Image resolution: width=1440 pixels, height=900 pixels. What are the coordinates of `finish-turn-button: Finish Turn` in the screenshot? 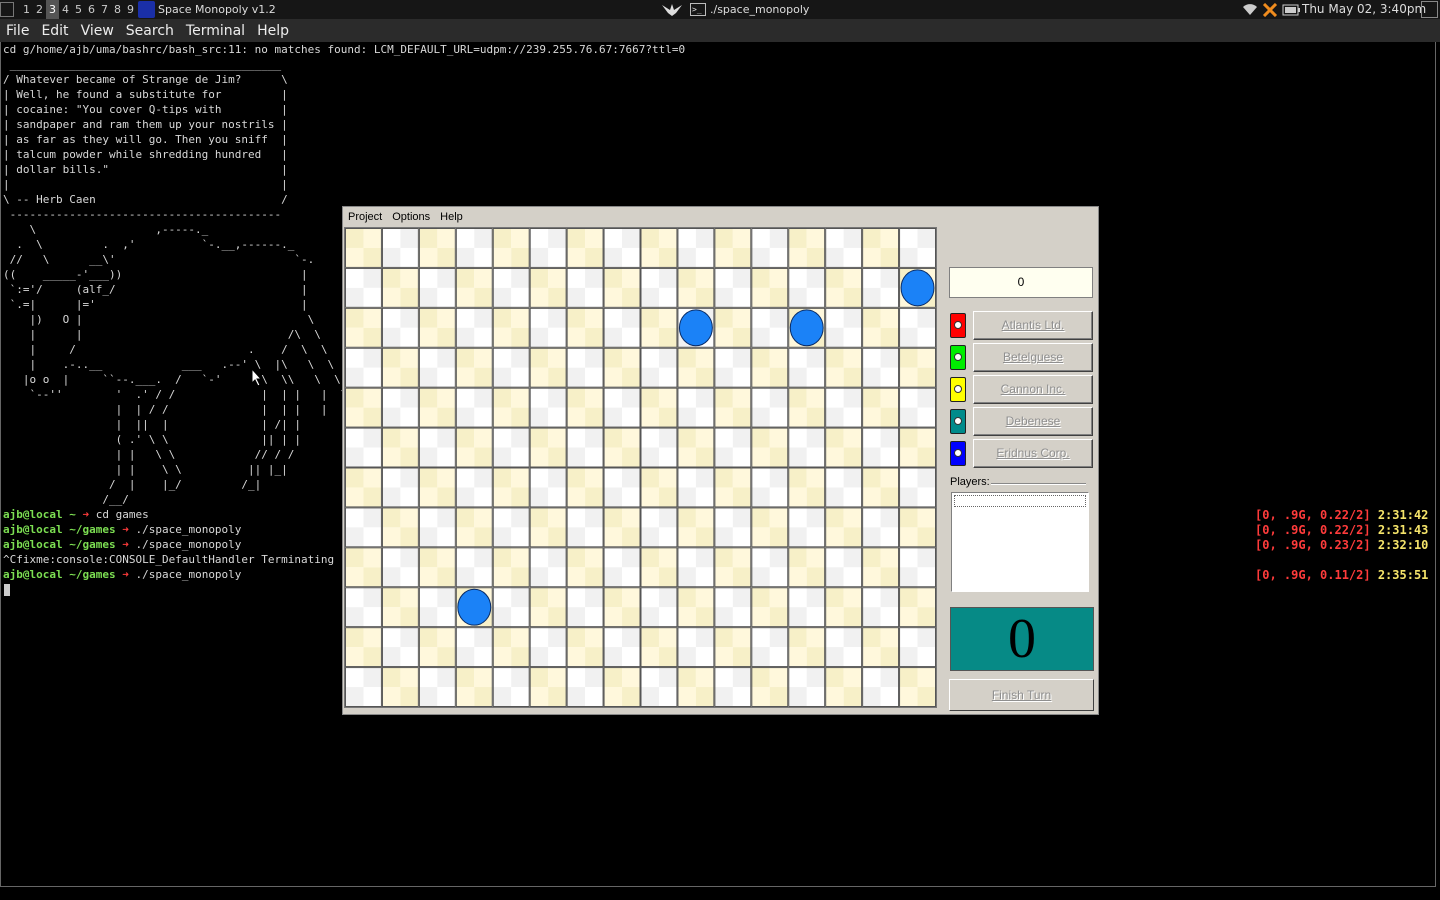 It's located at (1021, 695).